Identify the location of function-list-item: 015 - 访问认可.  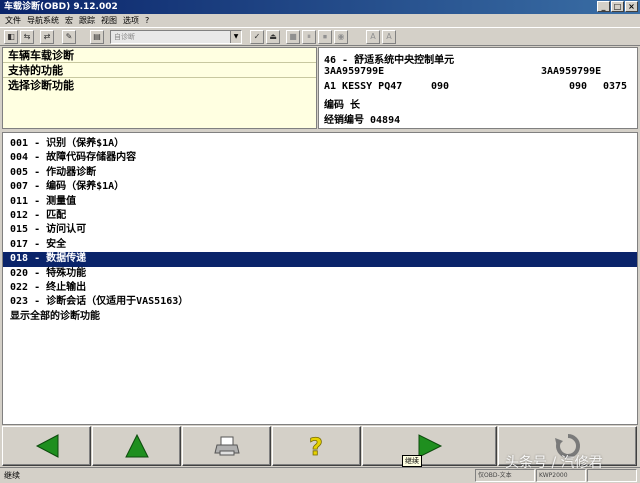
(320, 230).